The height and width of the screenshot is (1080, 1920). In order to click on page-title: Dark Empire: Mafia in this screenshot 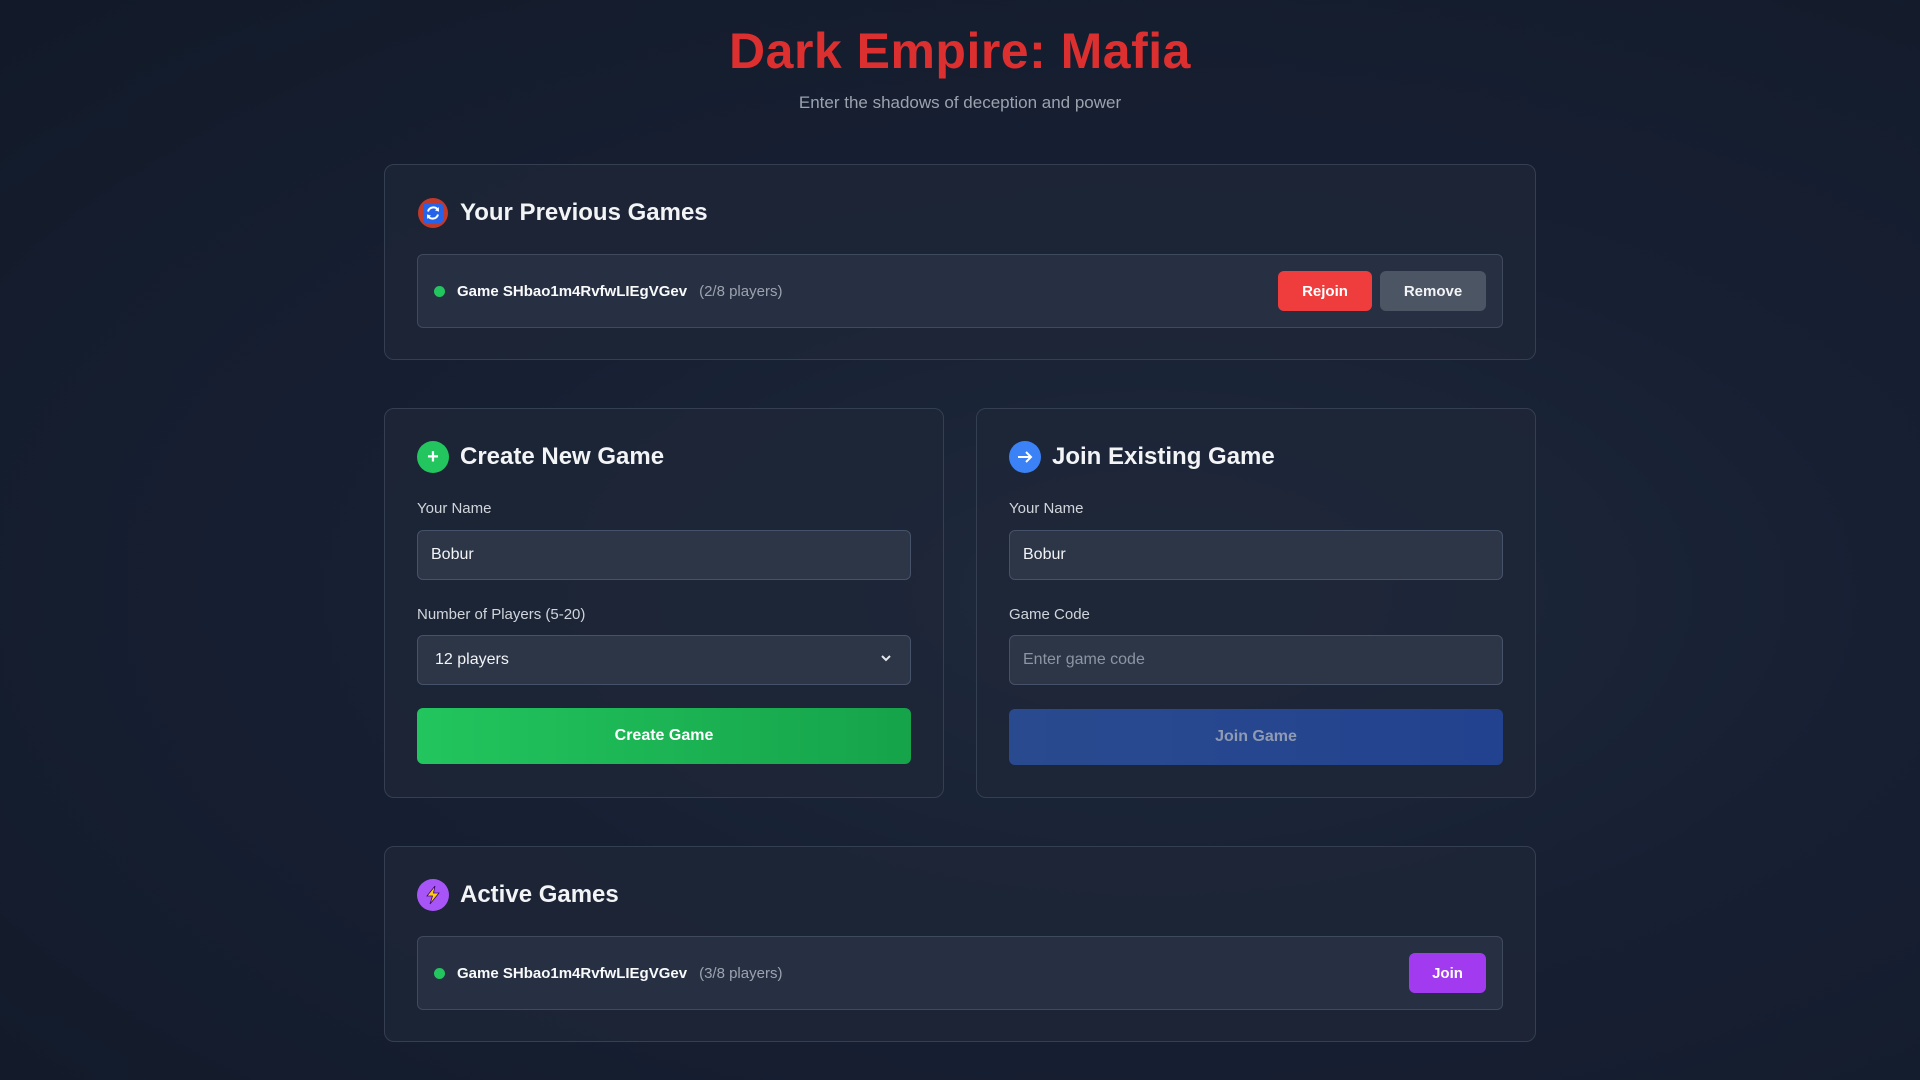, I will do `click(960, 51)`.